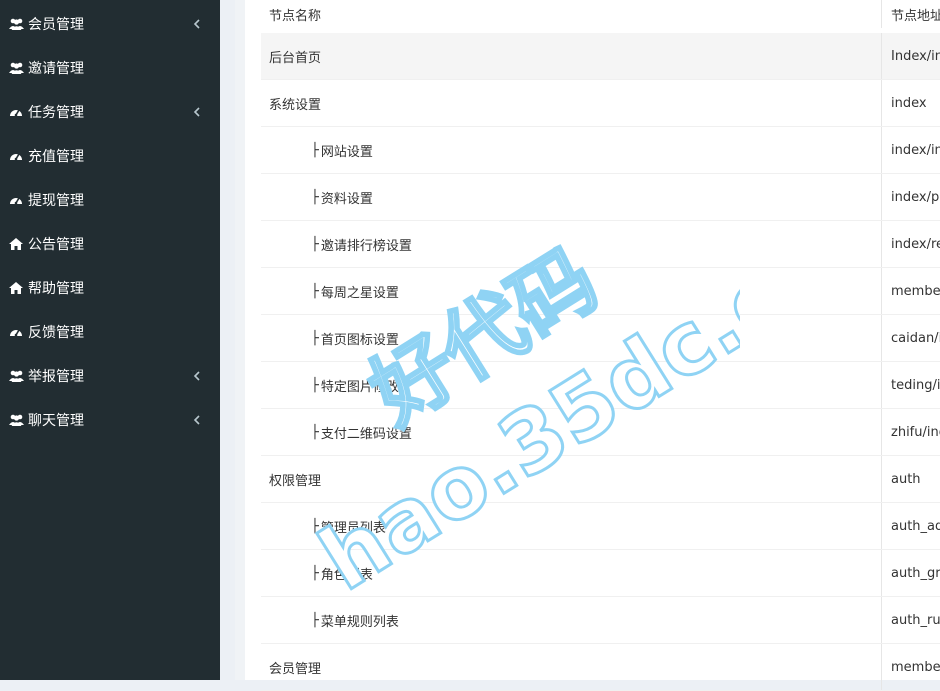  Describe the element at coordinates (110, 288) in the screenshot. I see `sidebar-item-6: 帮助管理` at that location.